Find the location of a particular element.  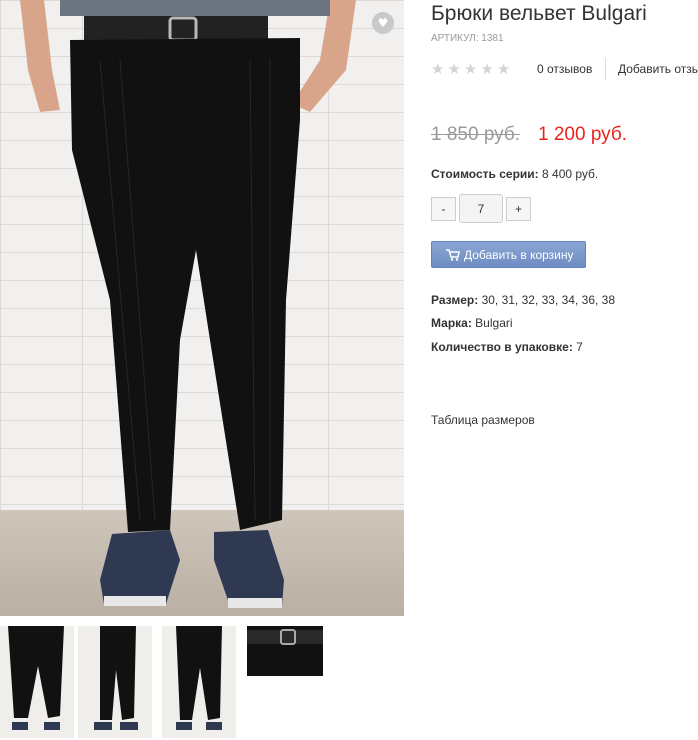

add-to-cart-label: Добавить в корзину is located at coordinates (519, 254).